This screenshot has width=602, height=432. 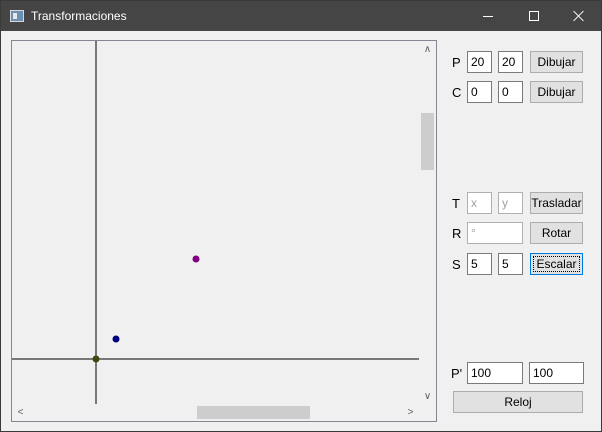 I want to click on maximize-icon, so click(x=534, y=16).